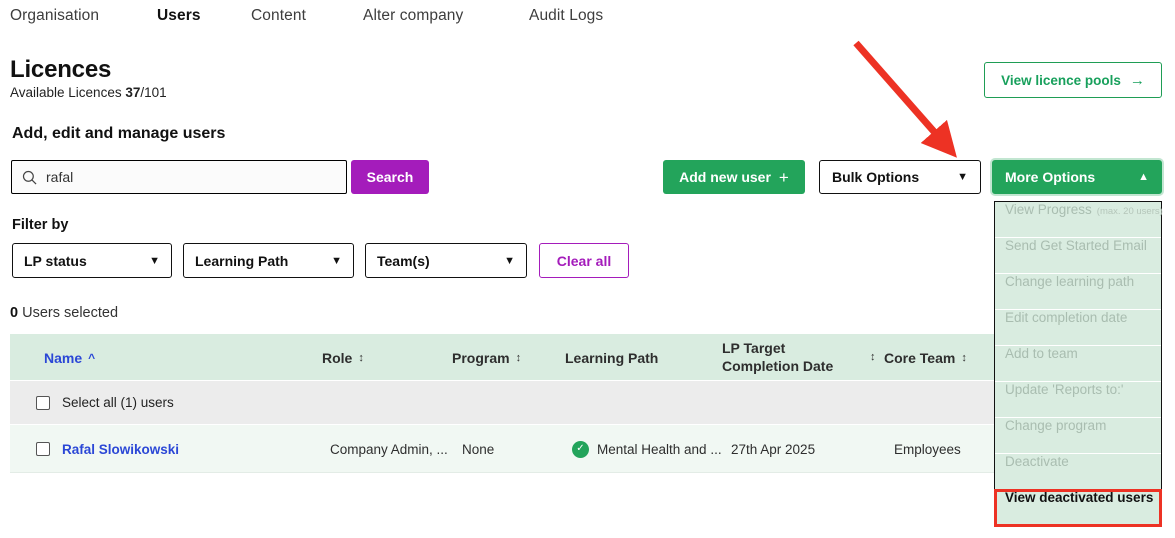 Image resolution: width=1175 pixels, height=538 pixels. Describe the element at coordinates (61, 69) in the screenshot. I see `page-title: Licences` at that location.